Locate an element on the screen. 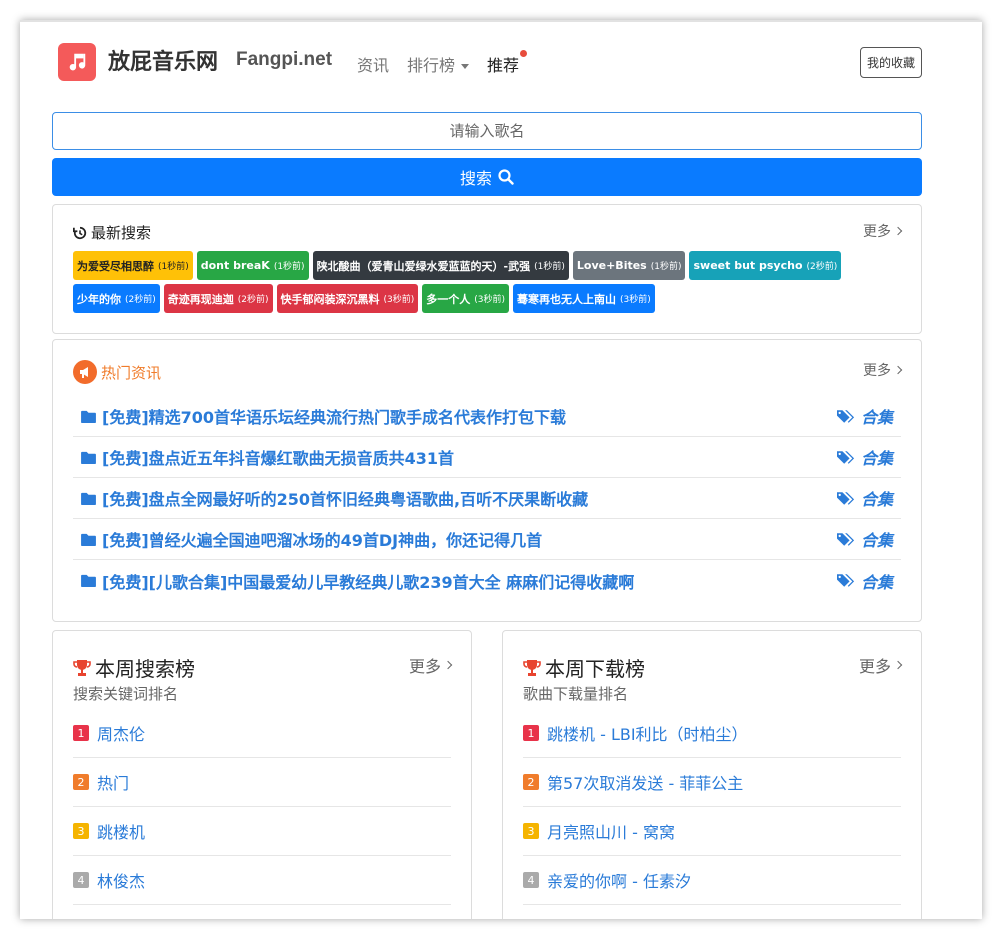 This screenshot has height=939, width=1002. rank-text: 第57次取消发送 - 菲菲公主 is located at coordinates (645, 783).